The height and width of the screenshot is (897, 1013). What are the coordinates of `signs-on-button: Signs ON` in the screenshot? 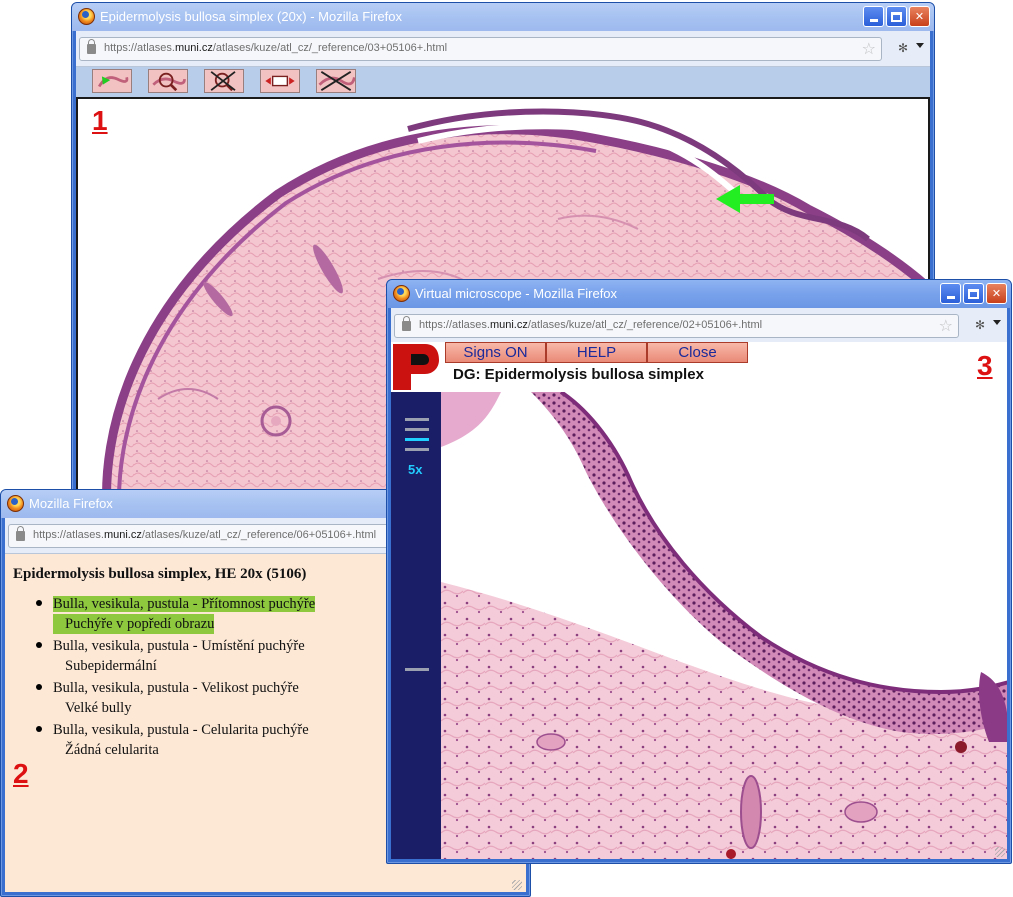 It's located at (495, 352).